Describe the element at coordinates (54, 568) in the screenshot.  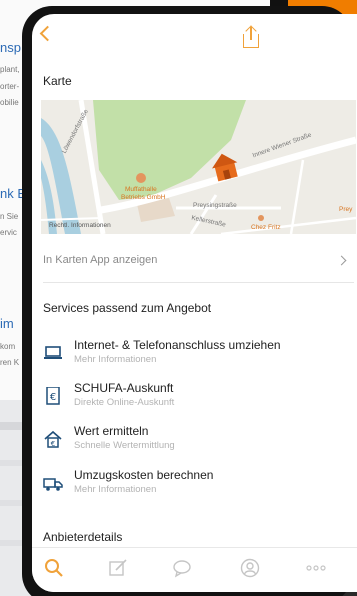
I see `search-icon` at that location.